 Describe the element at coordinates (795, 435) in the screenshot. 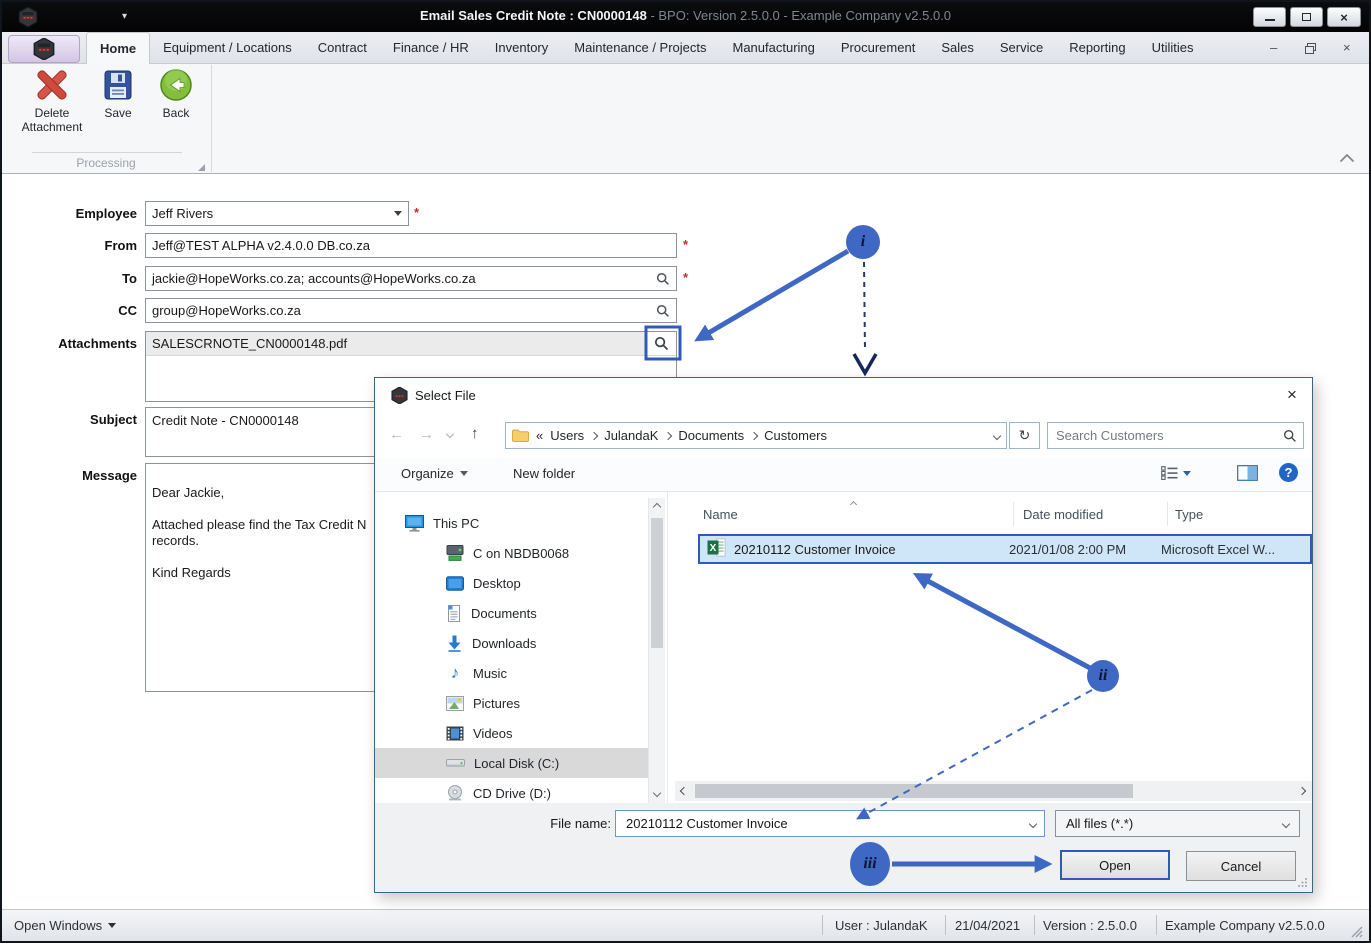

I see `breadcrumb-customers: Customers` at that location.